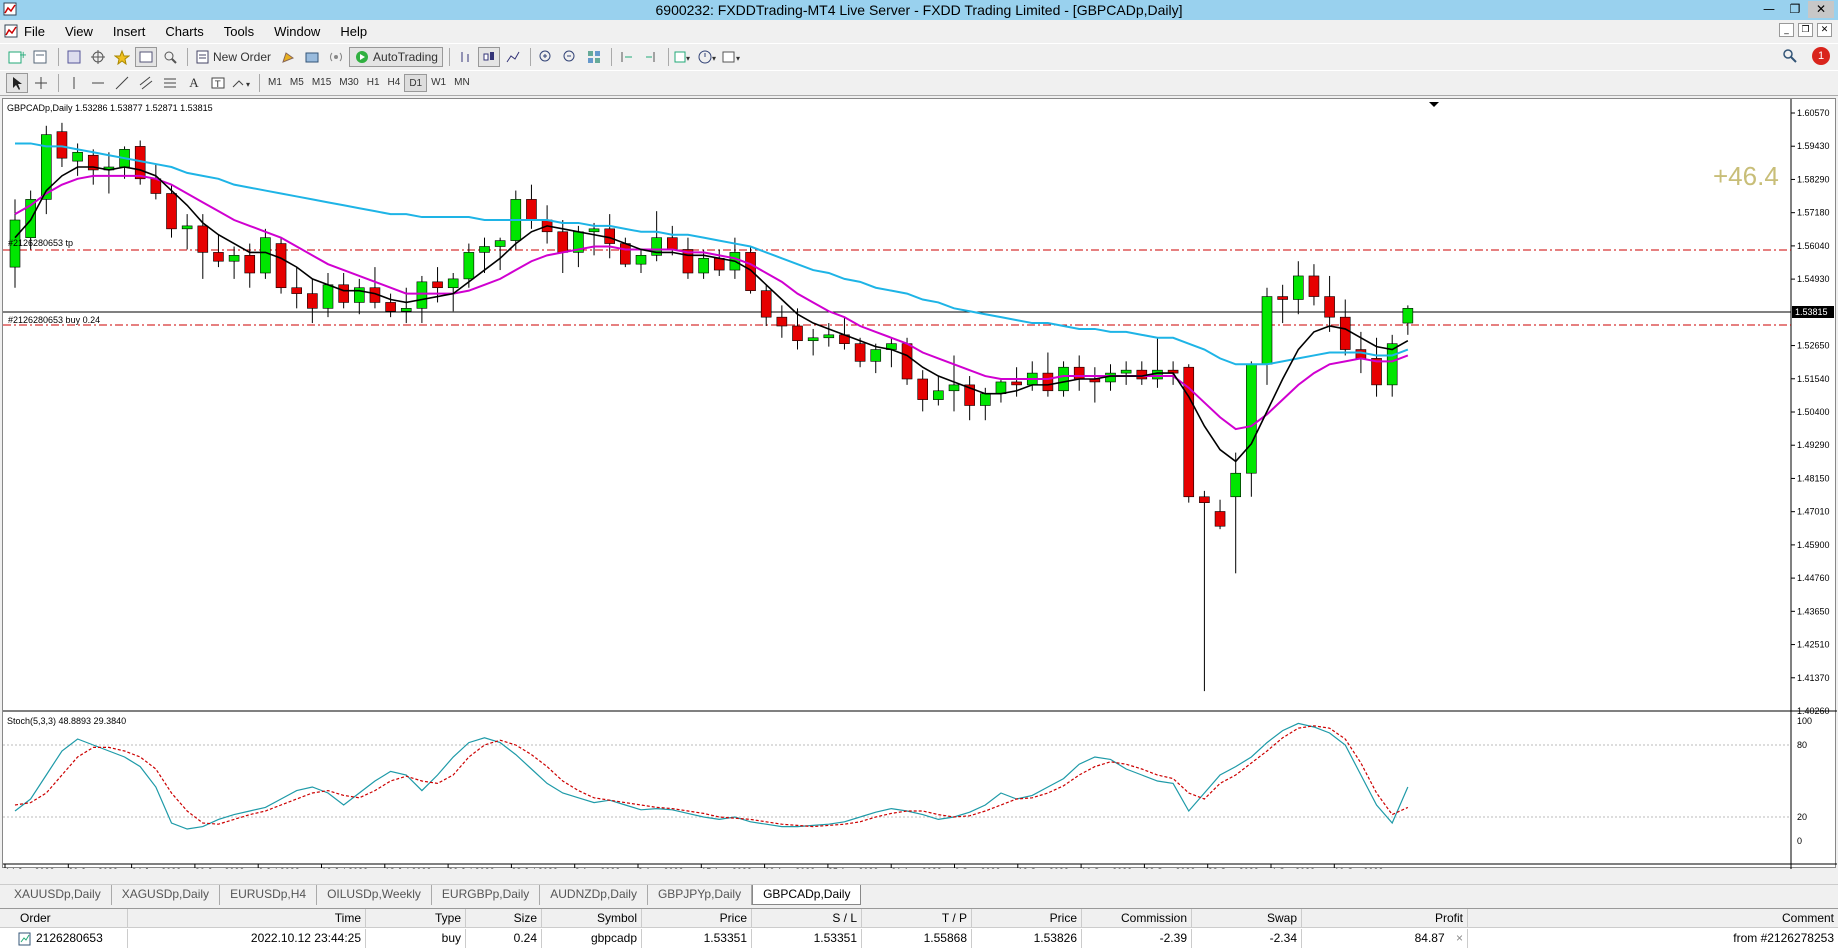  I want to click on col-order: Order, so click(64, 918).